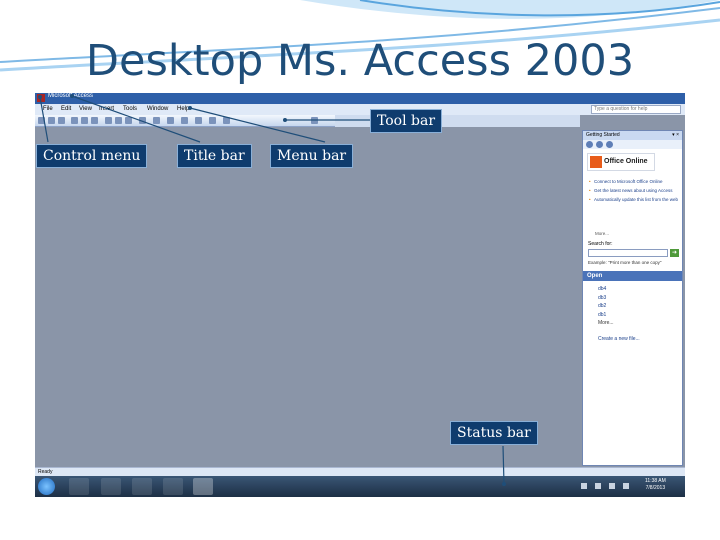 This screenshot has width=720, height=540. I want to click on menu-file: File, so click(48, 109).